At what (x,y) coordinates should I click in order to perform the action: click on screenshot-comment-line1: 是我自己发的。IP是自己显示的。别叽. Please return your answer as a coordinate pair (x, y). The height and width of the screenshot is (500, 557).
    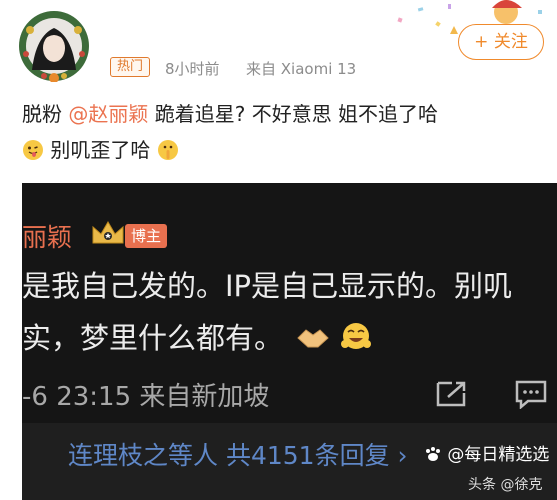
    Looking at the image, I should click on (267, 286).